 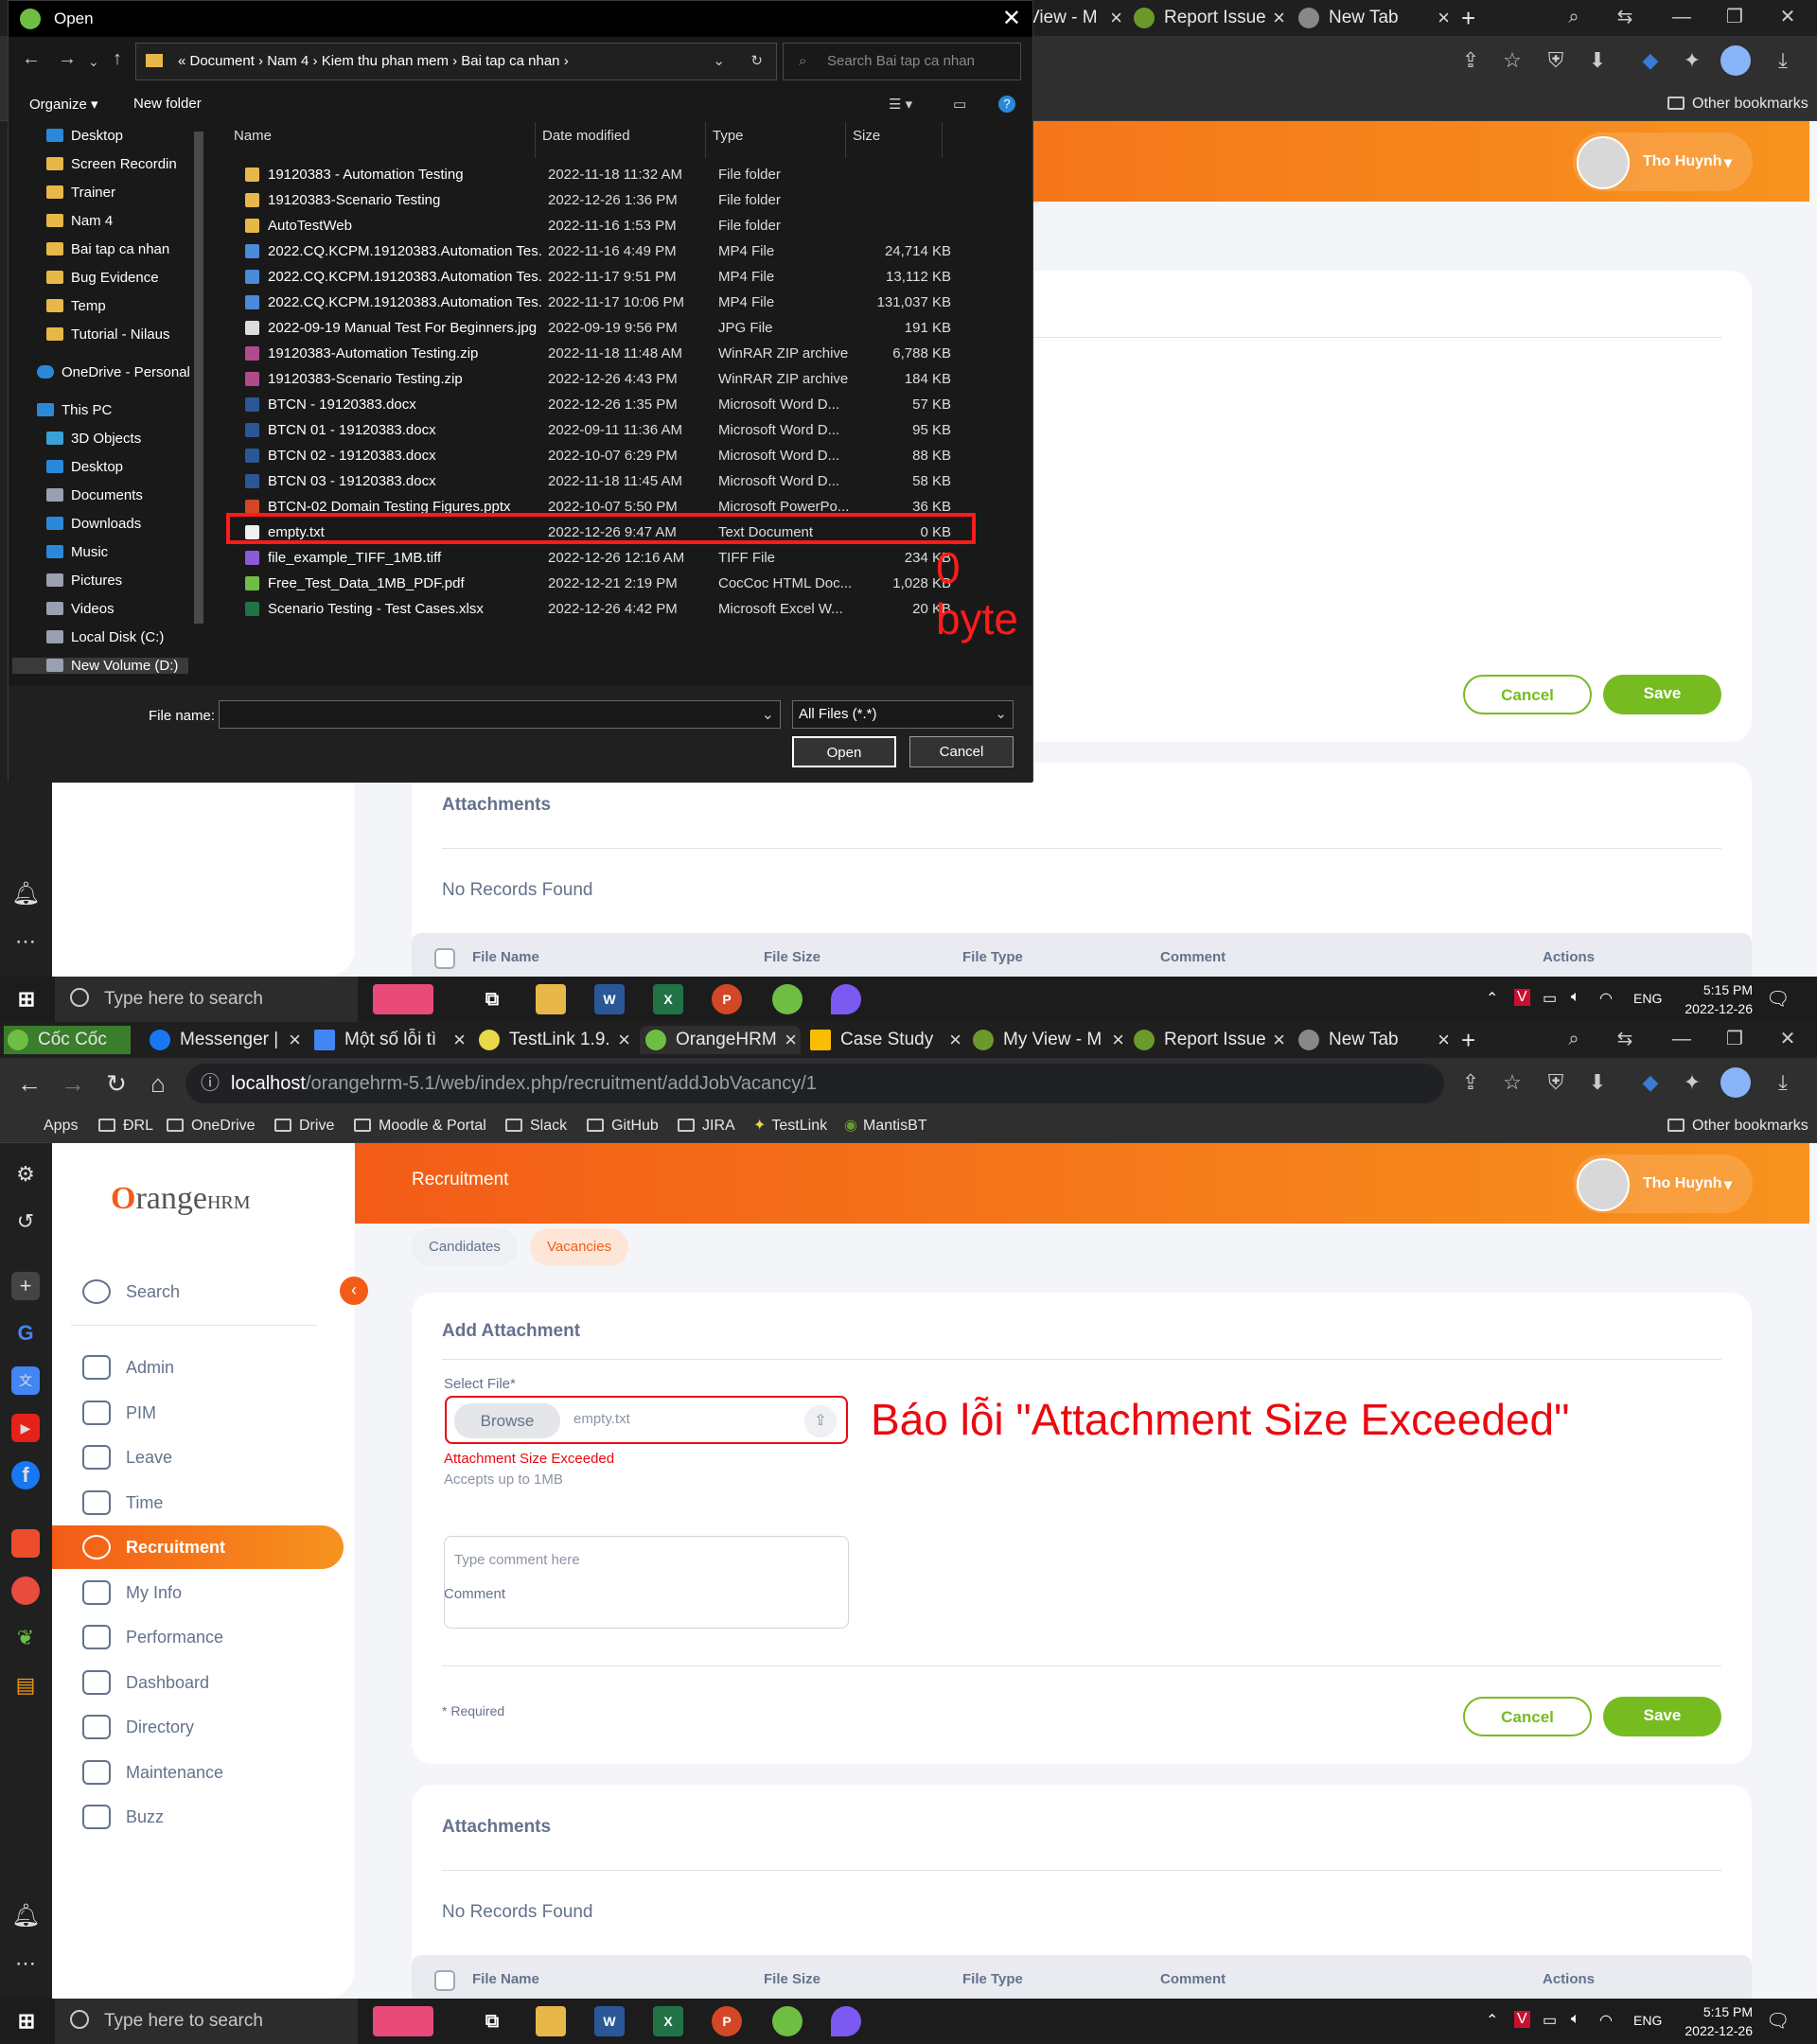 What do you see at coordinates (116, 1083) in the screenshot?
I see `reload-icon: ↻` at bounding box center [116, 1083].